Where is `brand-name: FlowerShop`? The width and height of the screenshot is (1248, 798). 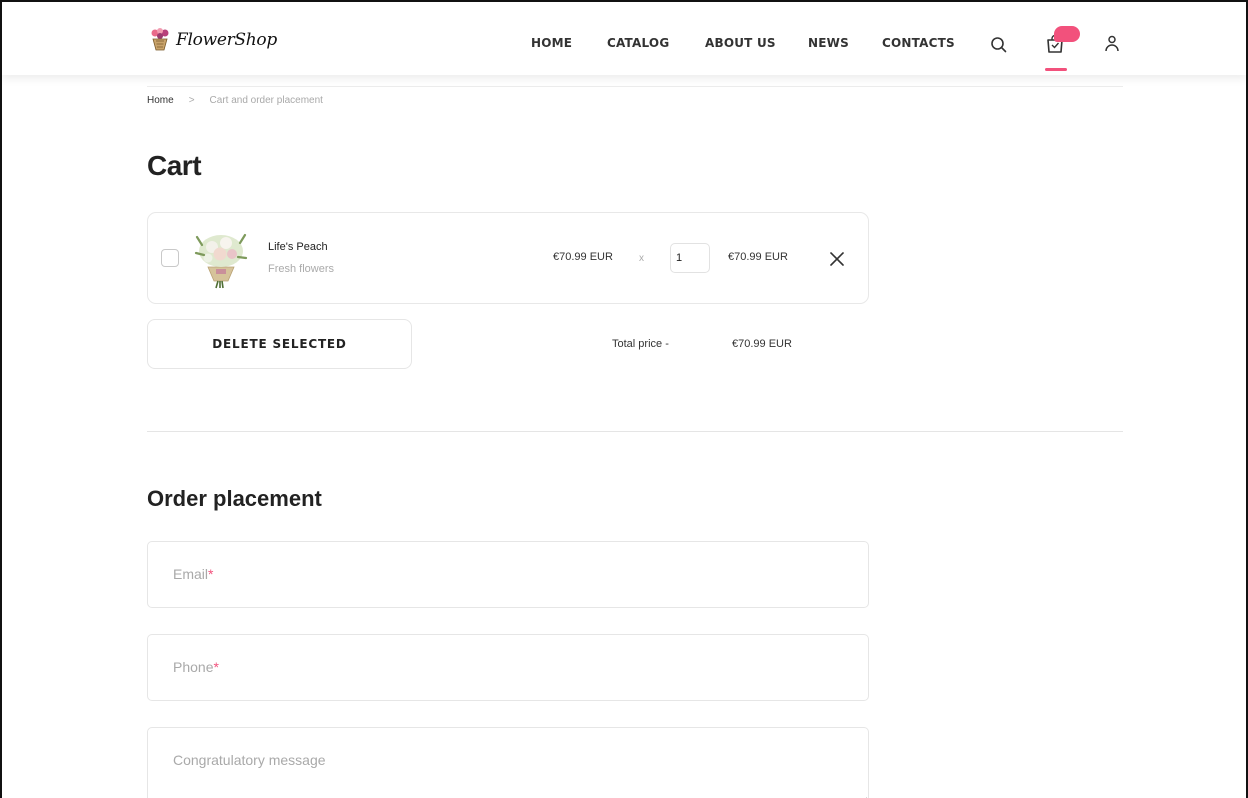 brand-name: FlowerShop is located at coordinates (226, 40).